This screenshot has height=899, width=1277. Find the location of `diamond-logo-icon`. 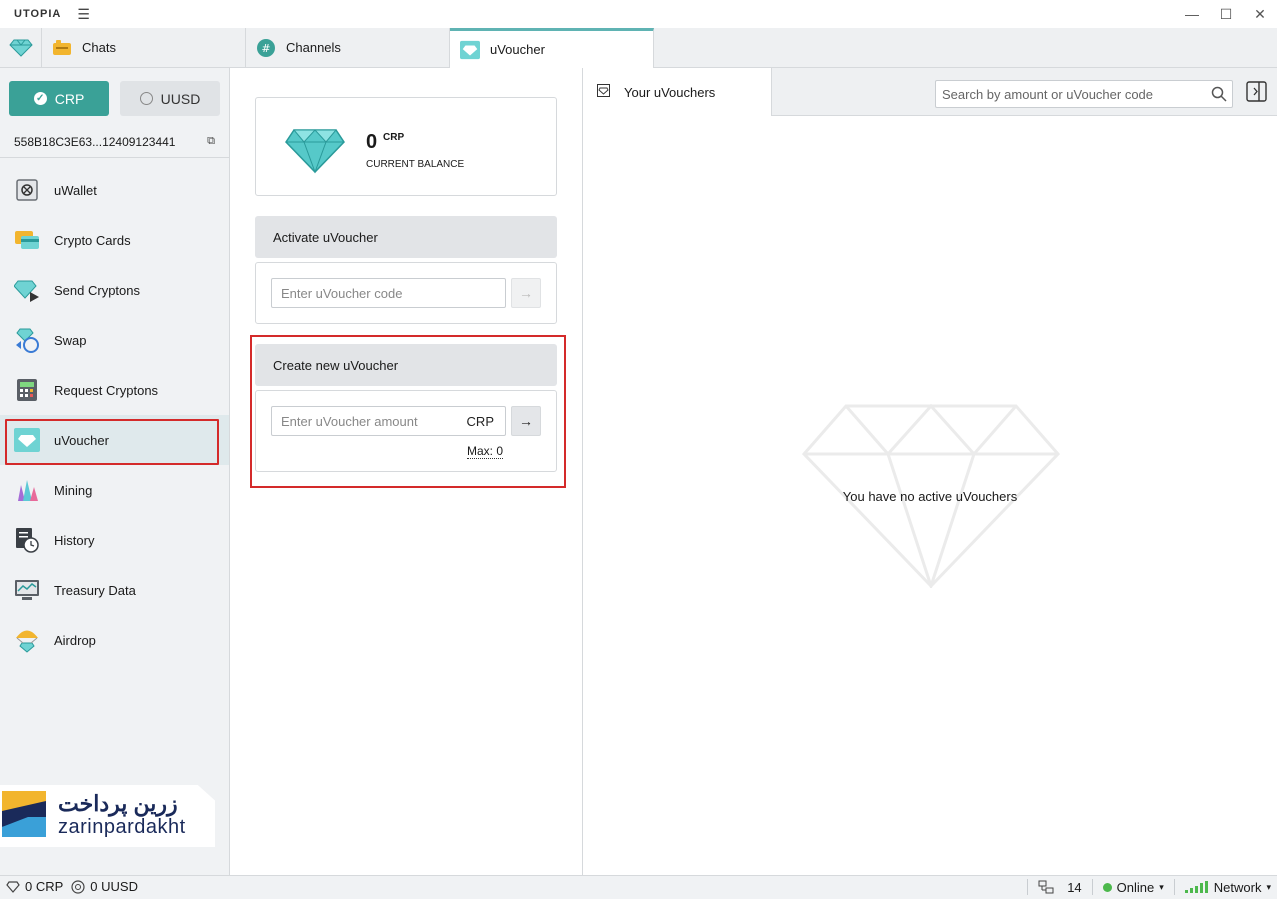

diamond-logo-icon is located at coordinates (20, 48).